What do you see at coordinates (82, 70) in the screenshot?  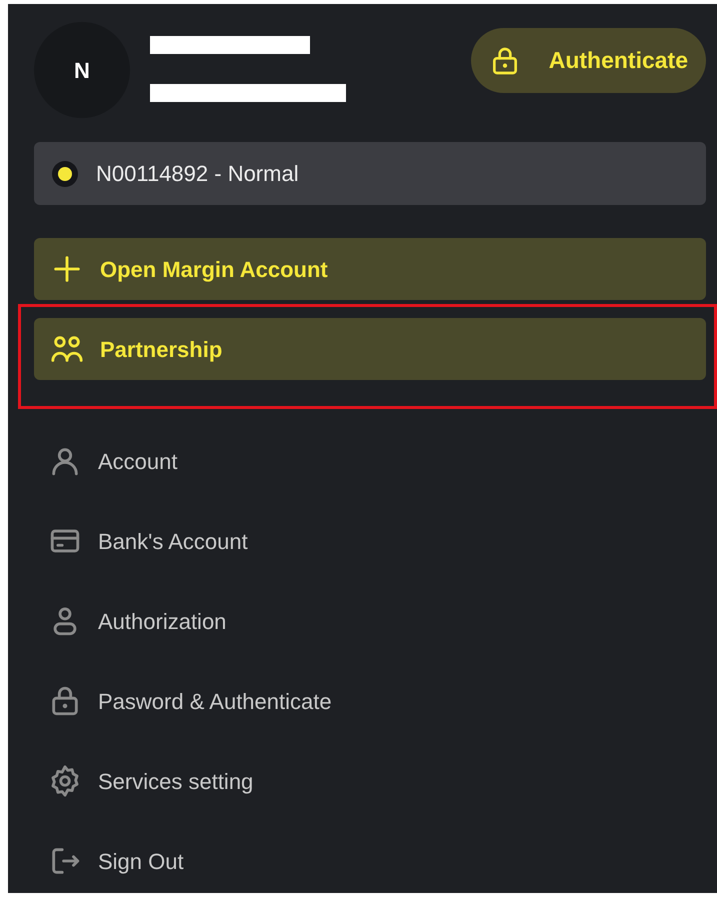 I see `avatar: N` at bounding box center [82, 70].